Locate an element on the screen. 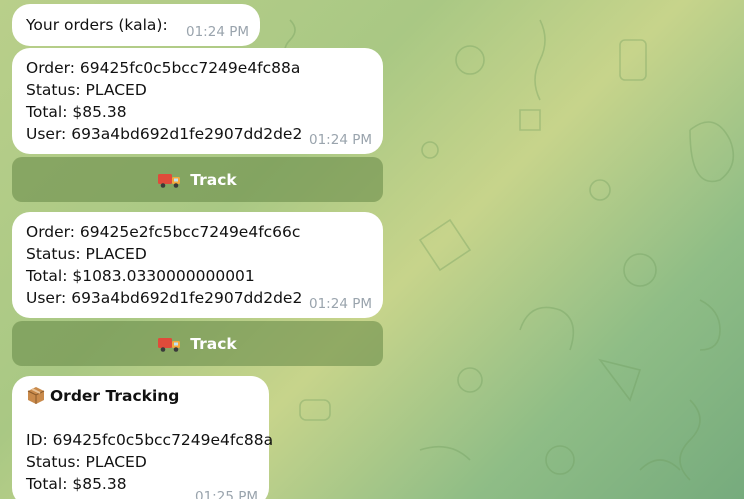 This screenshot has width=744, height=499. package-icon is located at coordinates (36, 395).